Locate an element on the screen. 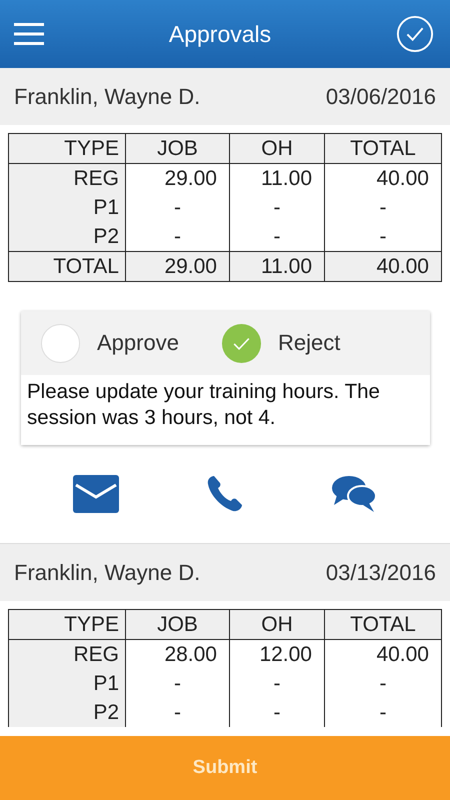  screen-title: Approvals is located at coordinates (220, 34).